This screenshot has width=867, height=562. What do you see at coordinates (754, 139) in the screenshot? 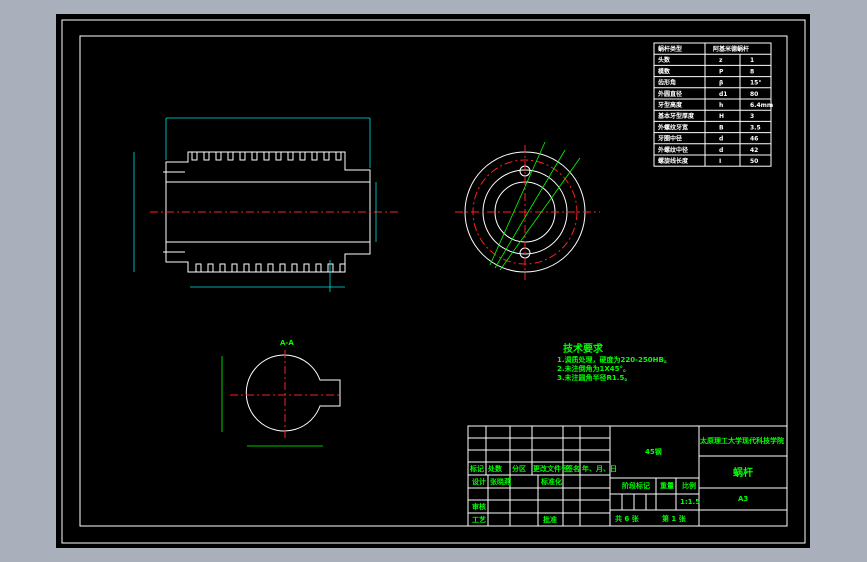
I see `table-cell: 46` at bounding box center [754, 139].